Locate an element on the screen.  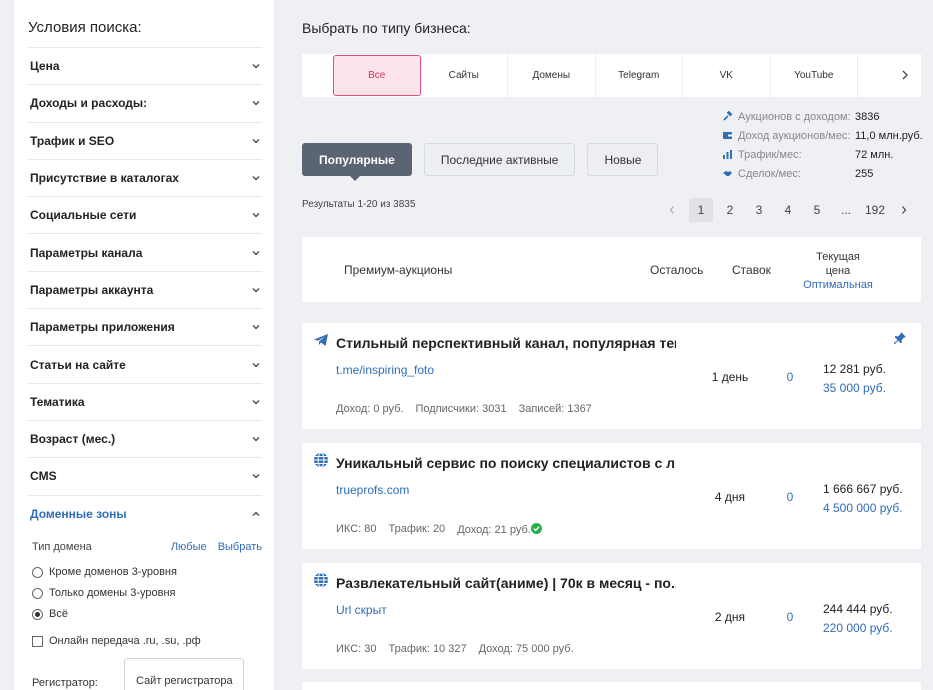
business-type-tabs: Все Сайты Домены Telegram VK YouTube is located at coordinates (611, 75).